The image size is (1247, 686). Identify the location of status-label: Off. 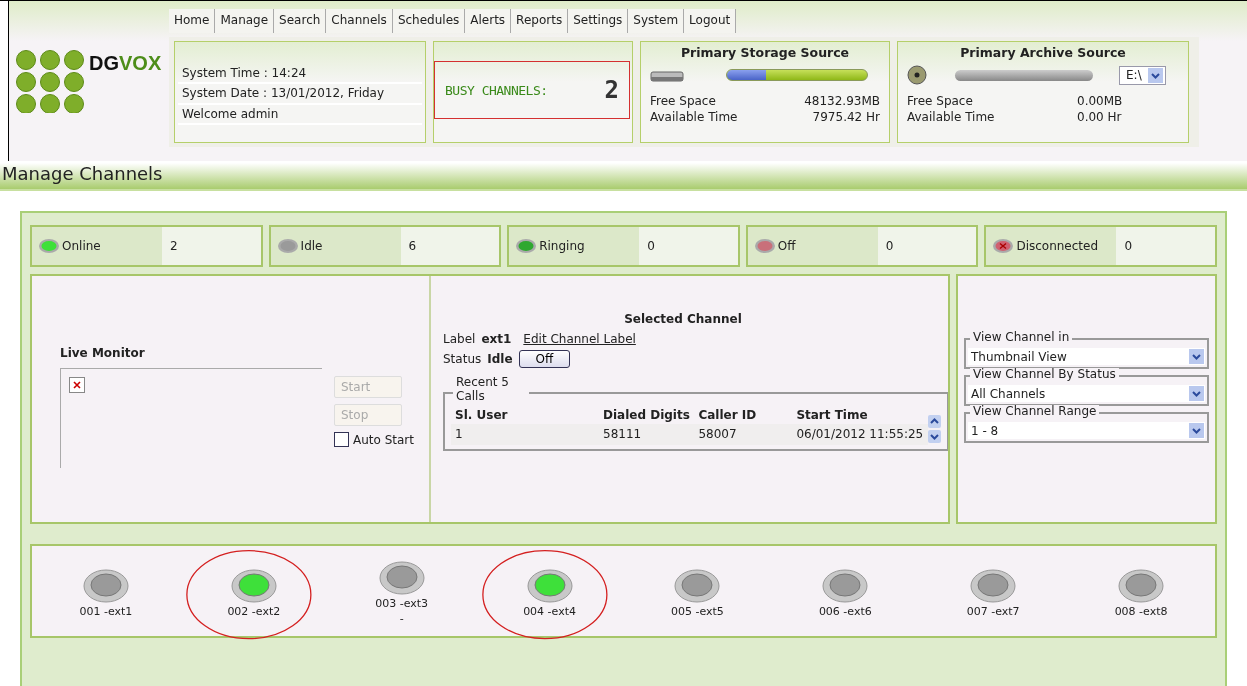
(786, 246).